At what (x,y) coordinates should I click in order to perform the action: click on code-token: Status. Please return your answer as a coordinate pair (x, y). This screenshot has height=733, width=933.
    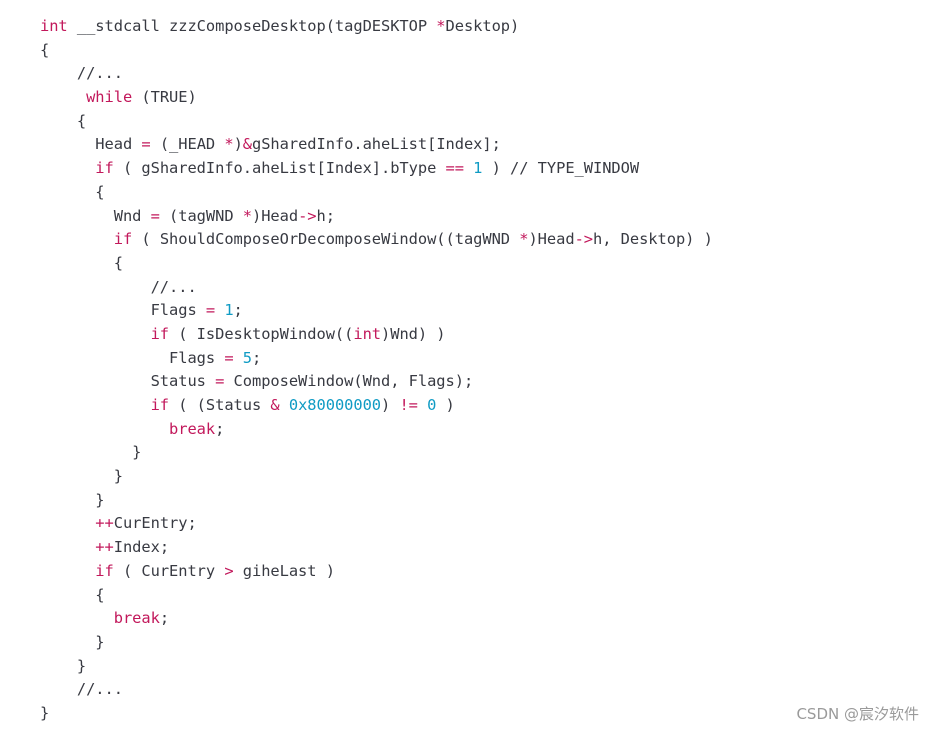
    Looking at the image, I should click on (128, 381).